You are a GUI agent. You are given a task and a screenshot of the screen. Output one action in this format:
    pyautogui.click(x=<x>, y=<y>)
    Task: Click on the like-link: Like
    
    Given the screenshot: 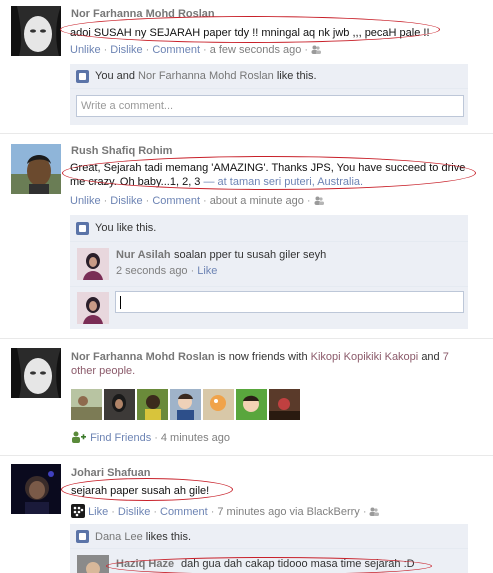 What is the action you would take?
    pyautogui.click(x=98, y=512)
    